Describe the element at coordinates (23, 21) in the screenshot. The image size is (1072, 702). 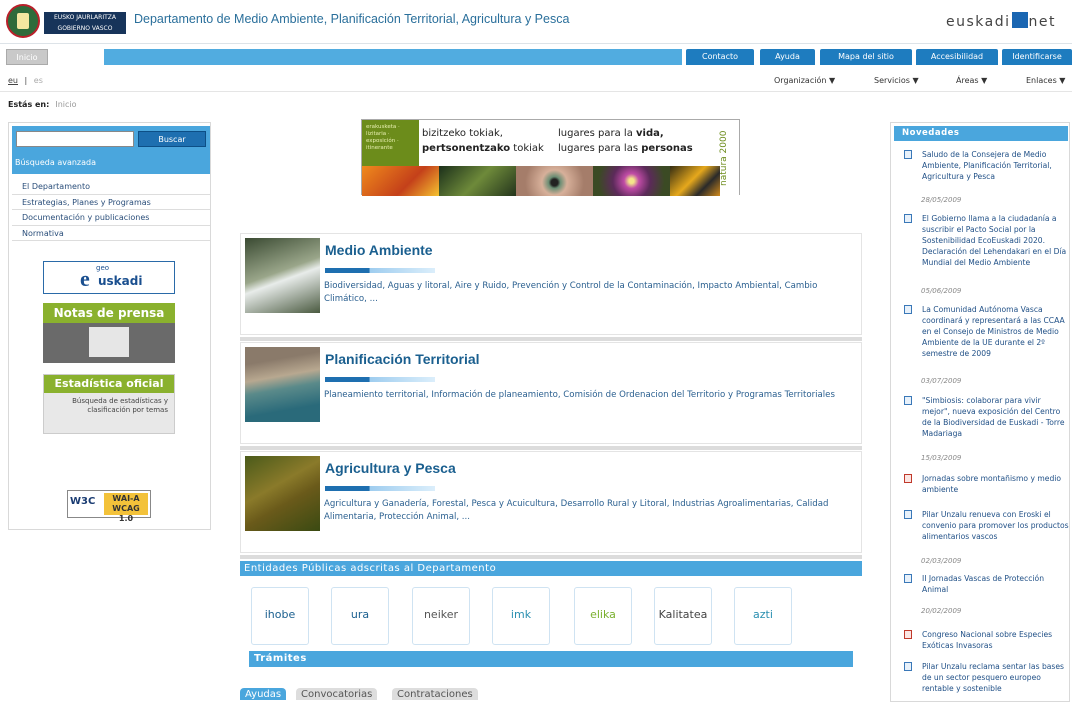
I see `gobierno-vasco-seal-icon` at that location.